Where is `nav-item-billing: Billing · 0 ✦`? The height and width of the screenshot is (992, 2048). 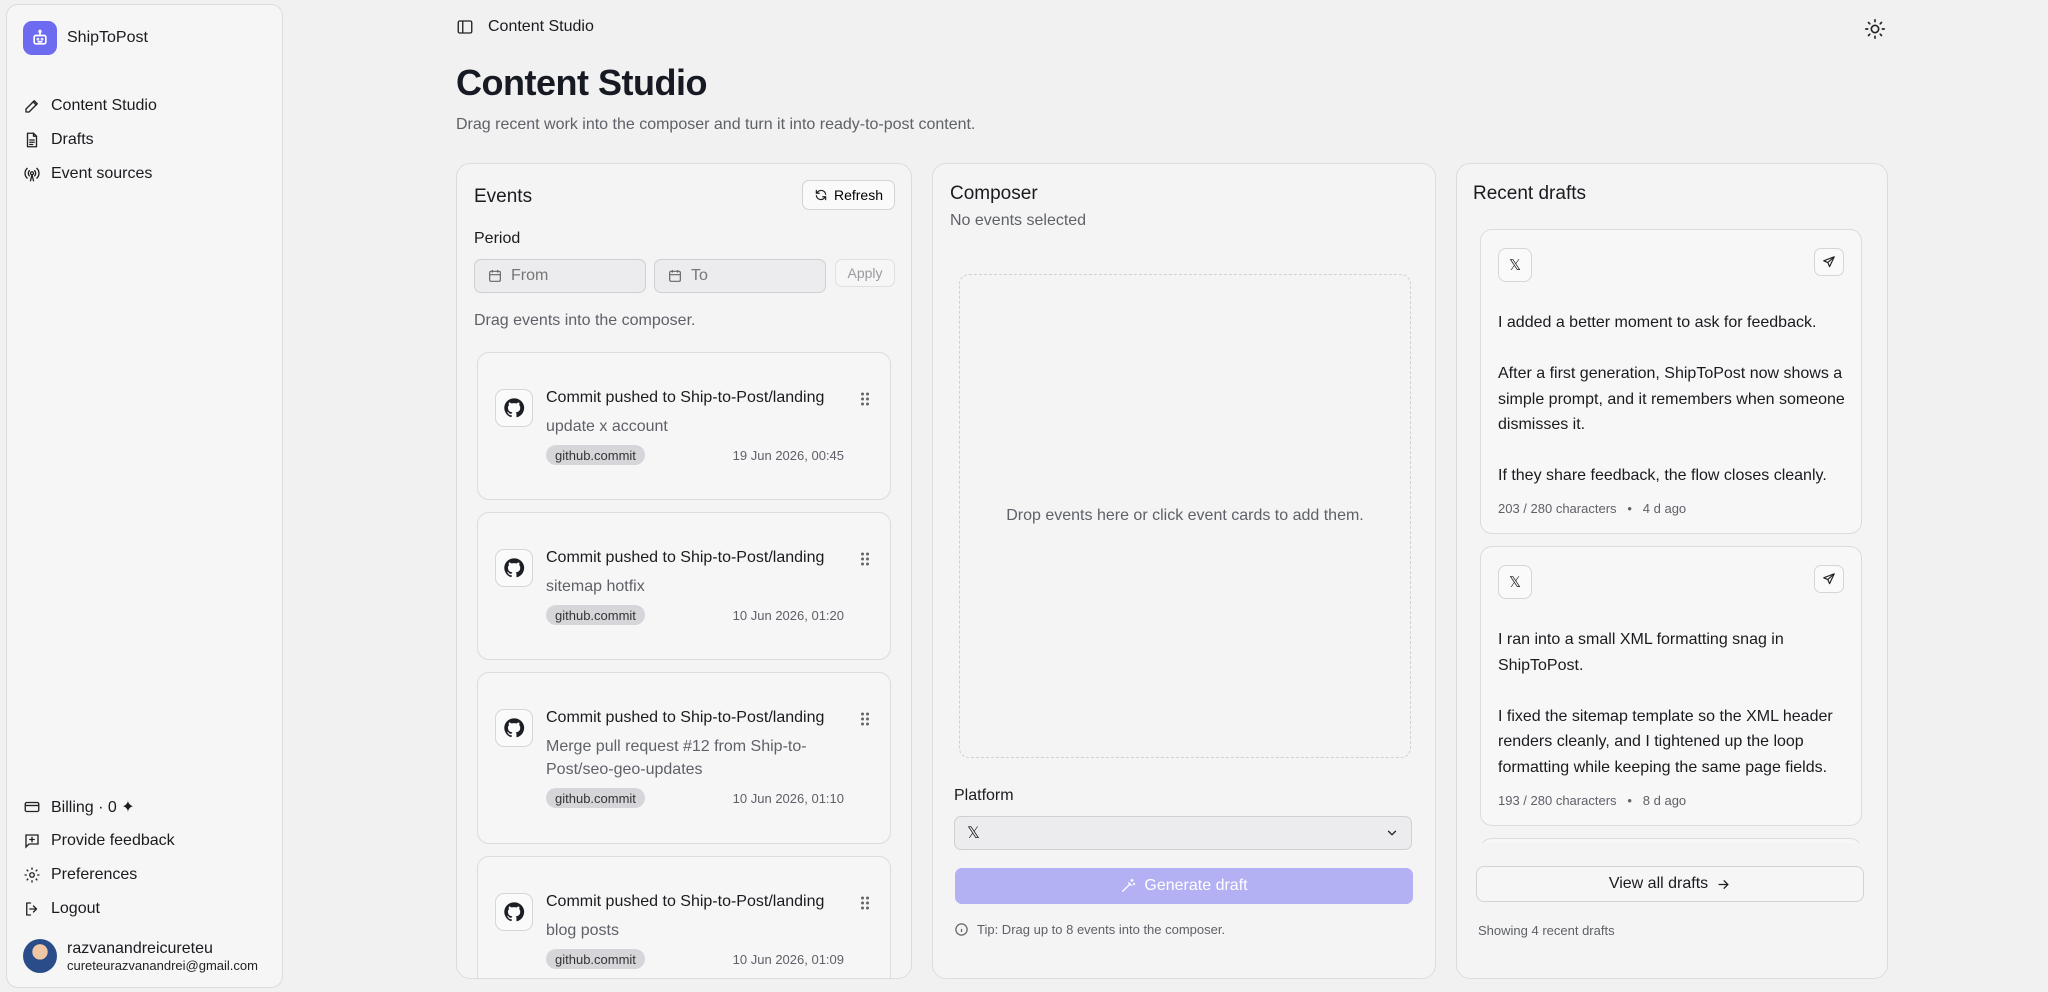 nav-item-billing: Billing · 0 ✦ is located at coordinates (99, 807).